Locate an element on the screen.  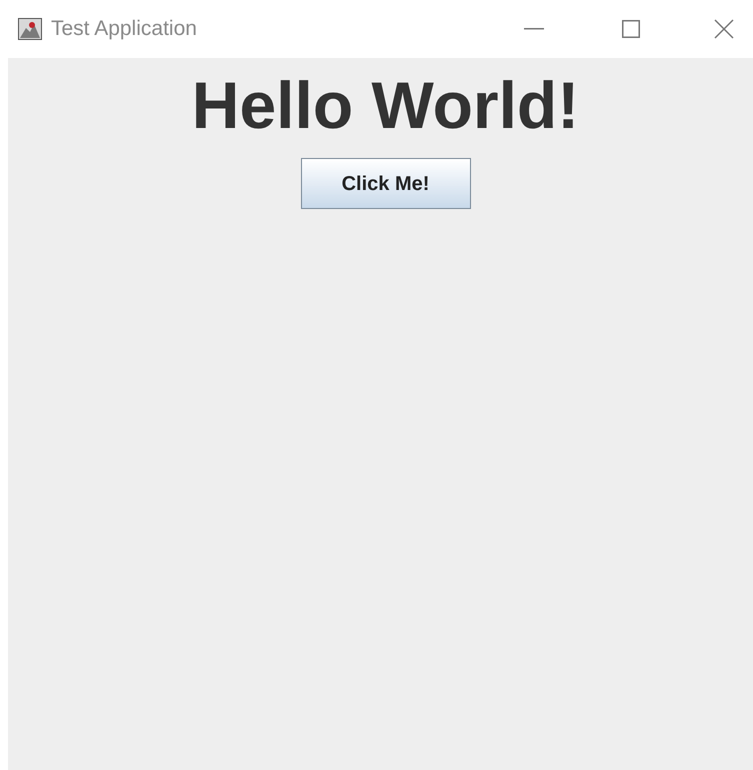
maximize-icon is located at coordinates (631, 29).